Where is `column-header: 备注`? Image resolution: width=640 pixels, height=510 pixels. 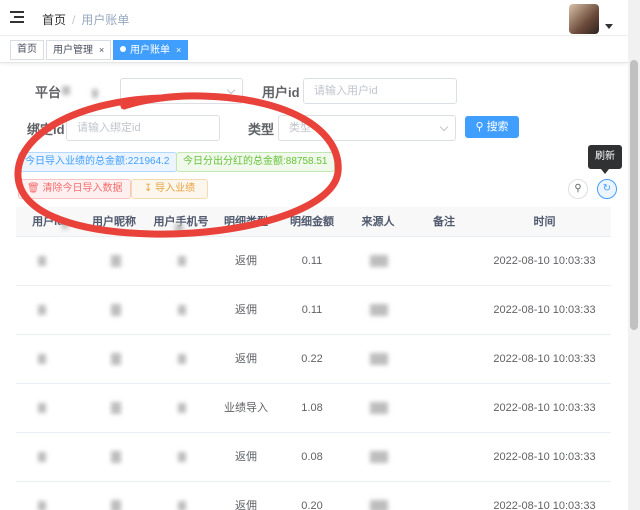 column-header: 备注 is located at coordinates (444, 222).